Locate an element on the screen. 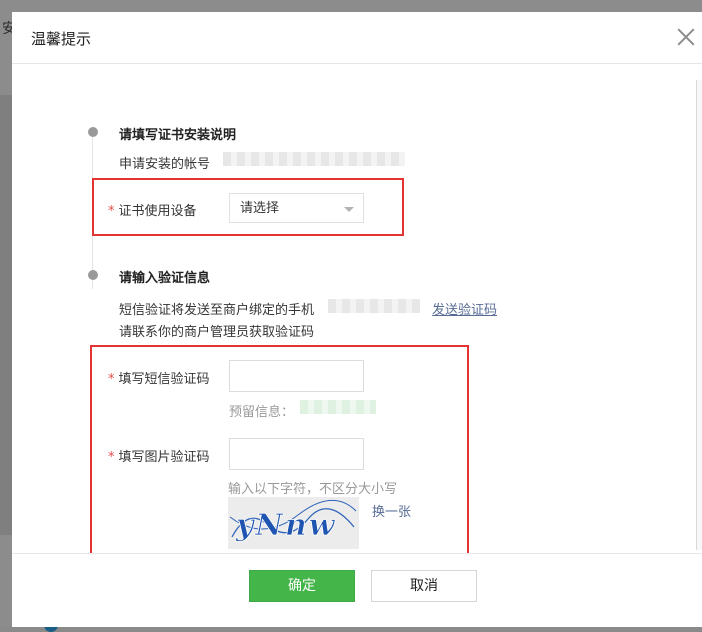  captcha-image: yNnw is located at coordinates (293, 523).